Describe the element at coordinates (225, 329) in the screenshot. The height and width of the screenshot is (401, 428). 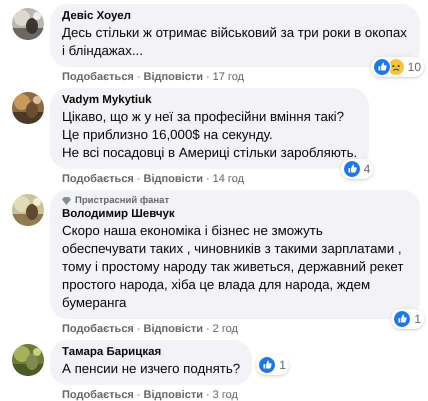
I see `comment-time: 2 год` at that location.